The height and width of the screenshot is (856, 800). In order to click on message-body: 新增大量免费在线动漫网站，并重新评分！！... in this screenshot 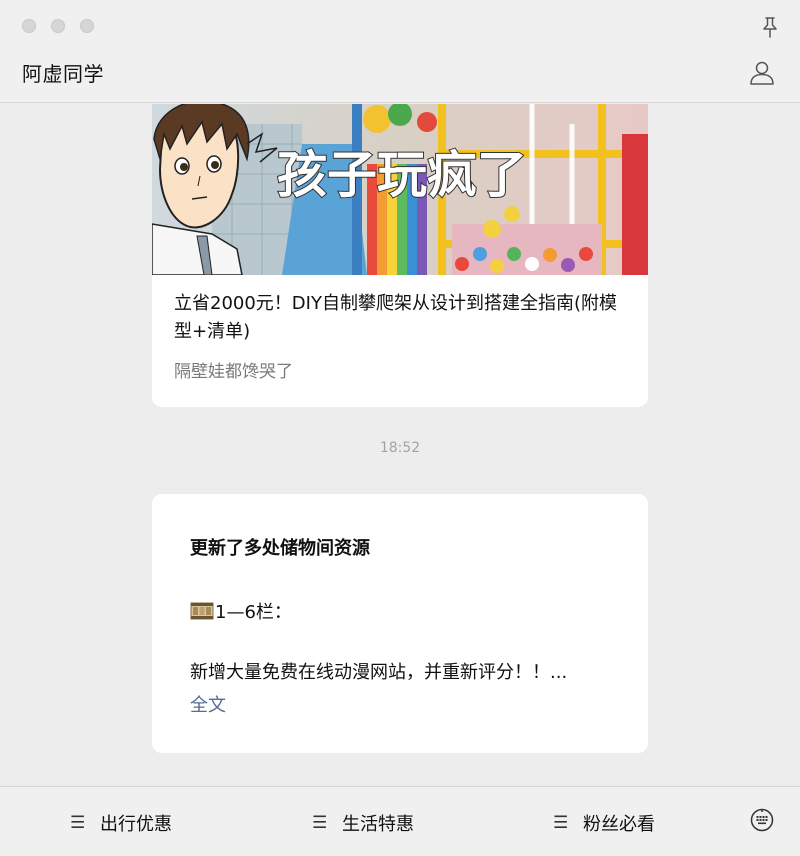, I will do `click(379, 672)`.